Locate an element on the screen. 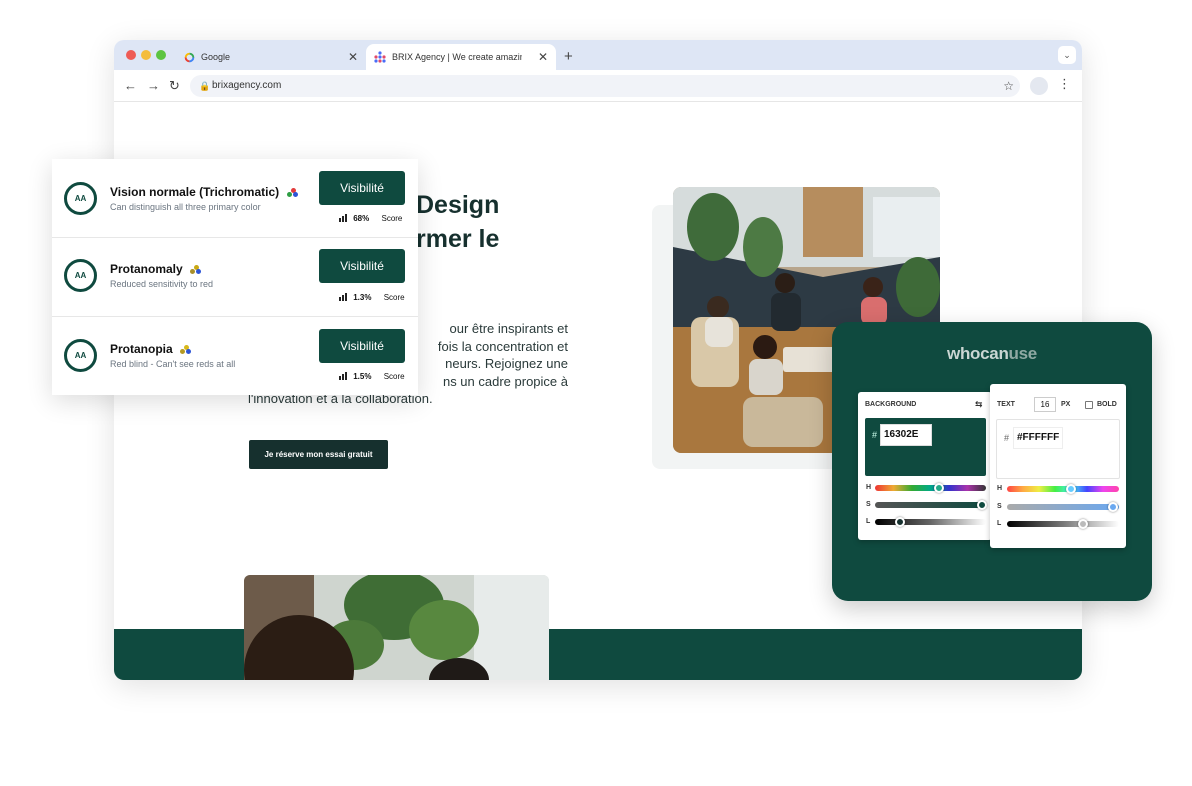 The width and height of the screenshot is (1192, 786). background-hue-knob is located at coordinates (939, 488).